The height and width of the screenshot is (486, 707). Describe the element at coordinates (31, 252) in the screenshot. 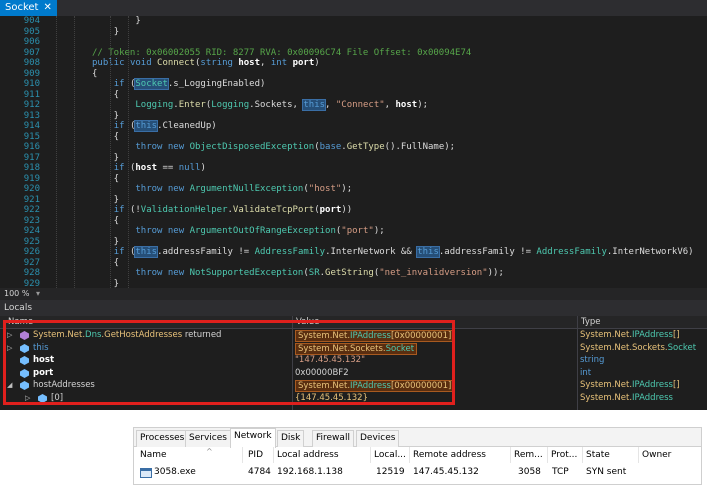

I see `line-number: 926` at that location.